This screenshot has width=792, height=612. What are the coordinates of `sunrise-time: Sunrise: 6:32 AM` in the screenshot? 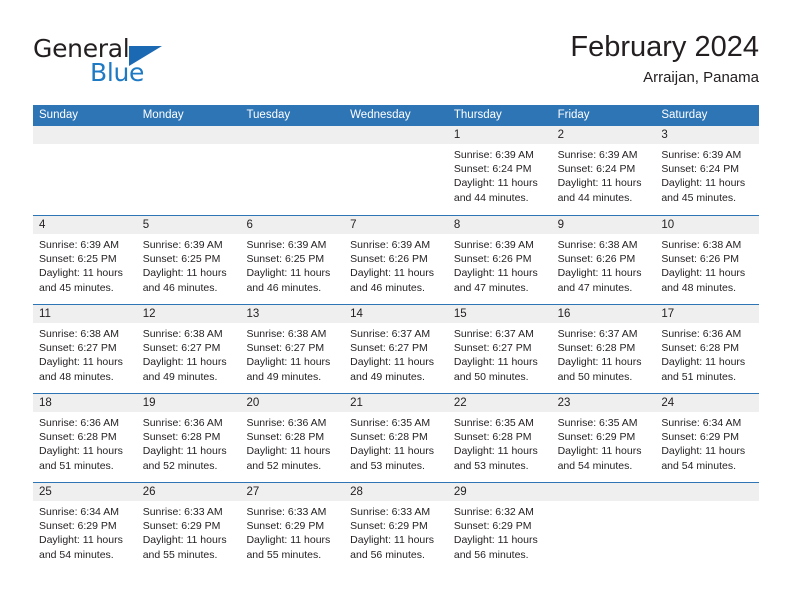 It's located at (493, 512).